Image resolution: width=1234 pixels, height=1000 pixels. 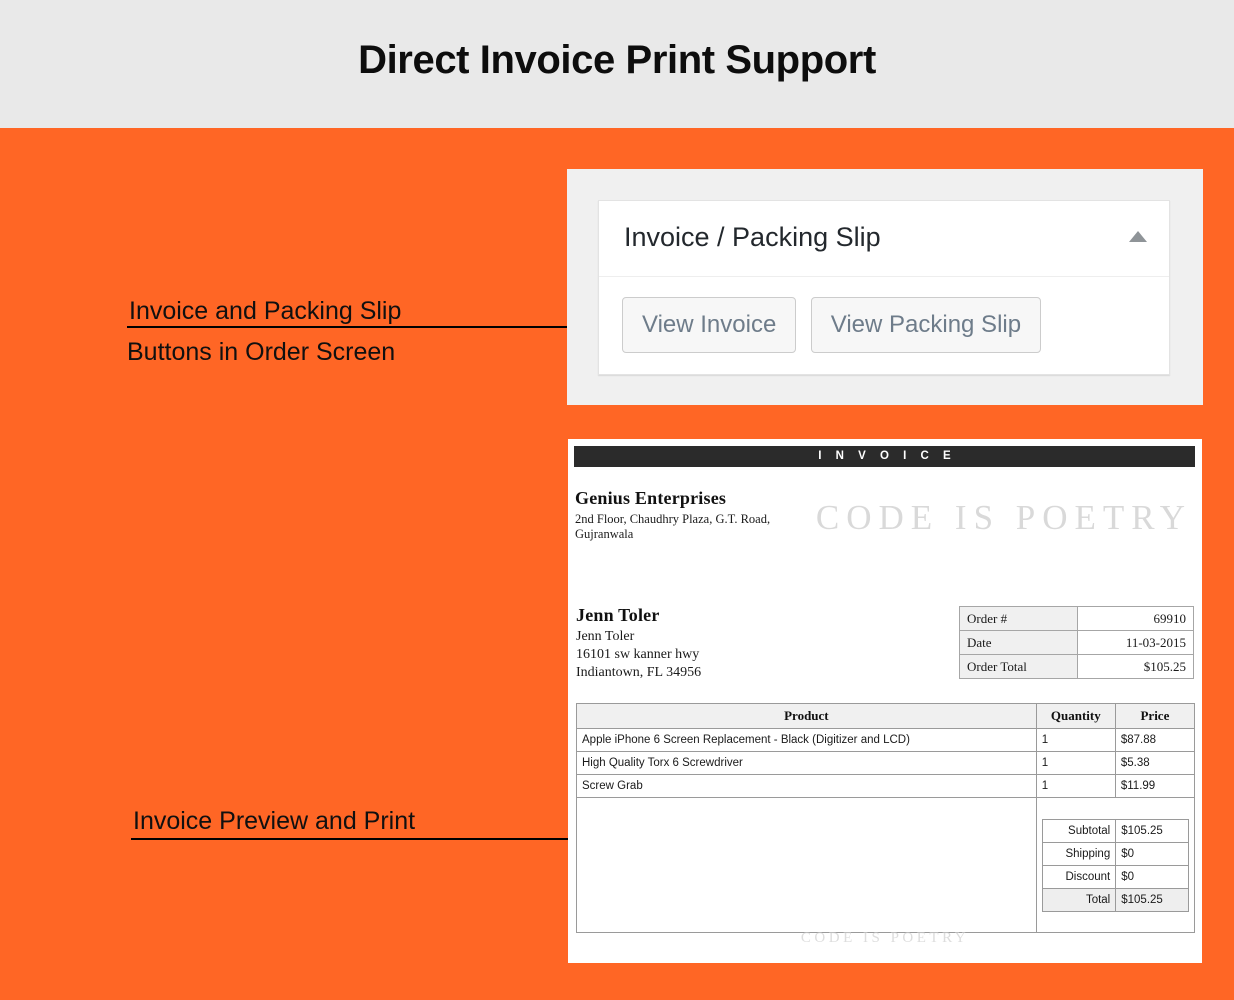 I want to click on metabox-body: View Invoice View Packing Slip, so click(x=884, y=315).